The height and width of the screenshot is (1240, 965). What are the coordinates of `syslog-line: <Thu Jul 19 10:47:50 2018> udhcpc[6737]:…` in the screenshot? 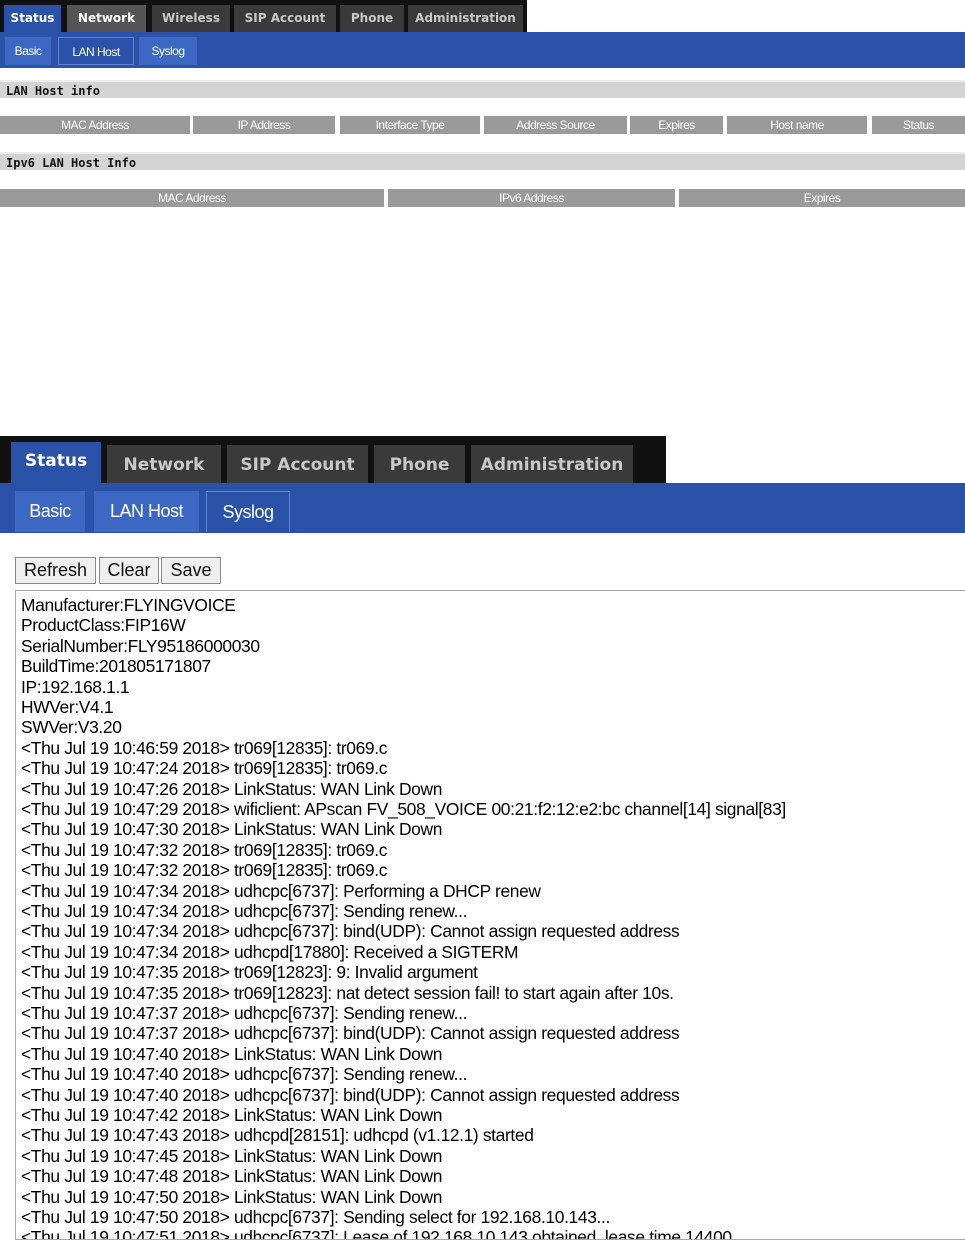 It's located at (315, 1217).